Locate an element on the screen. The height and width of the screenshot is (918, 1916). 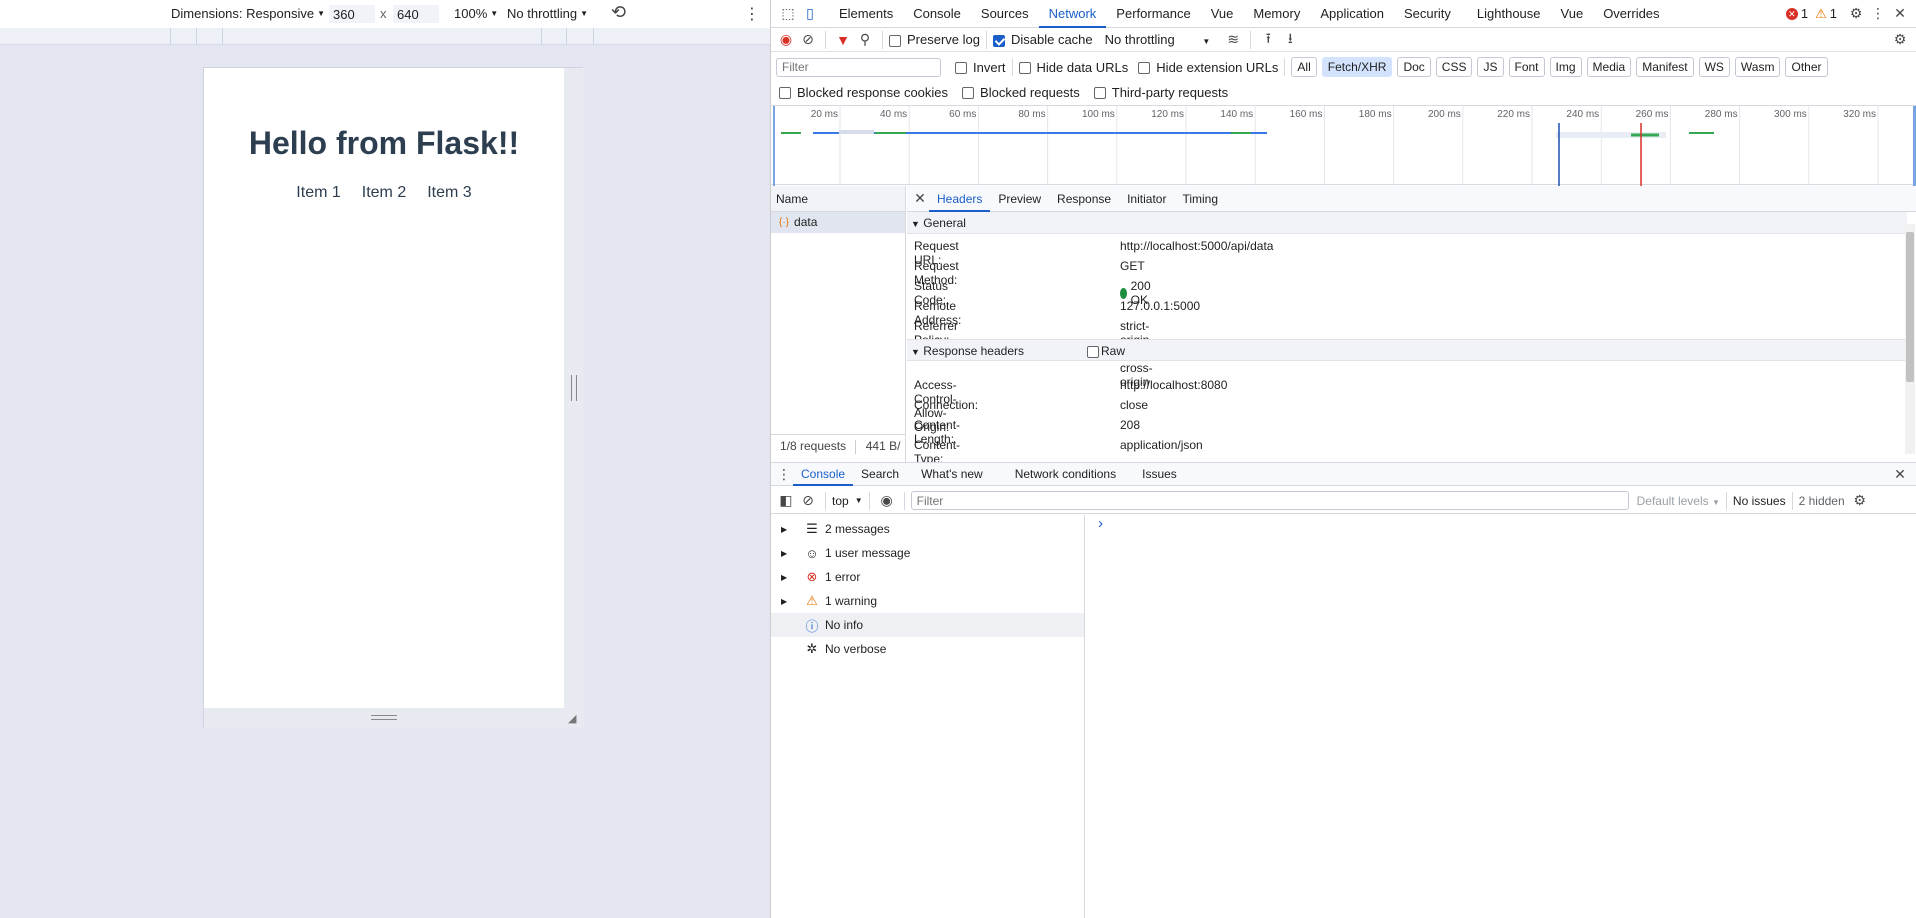
type-filter-ws: WS is located at coordinates (1714, 67).